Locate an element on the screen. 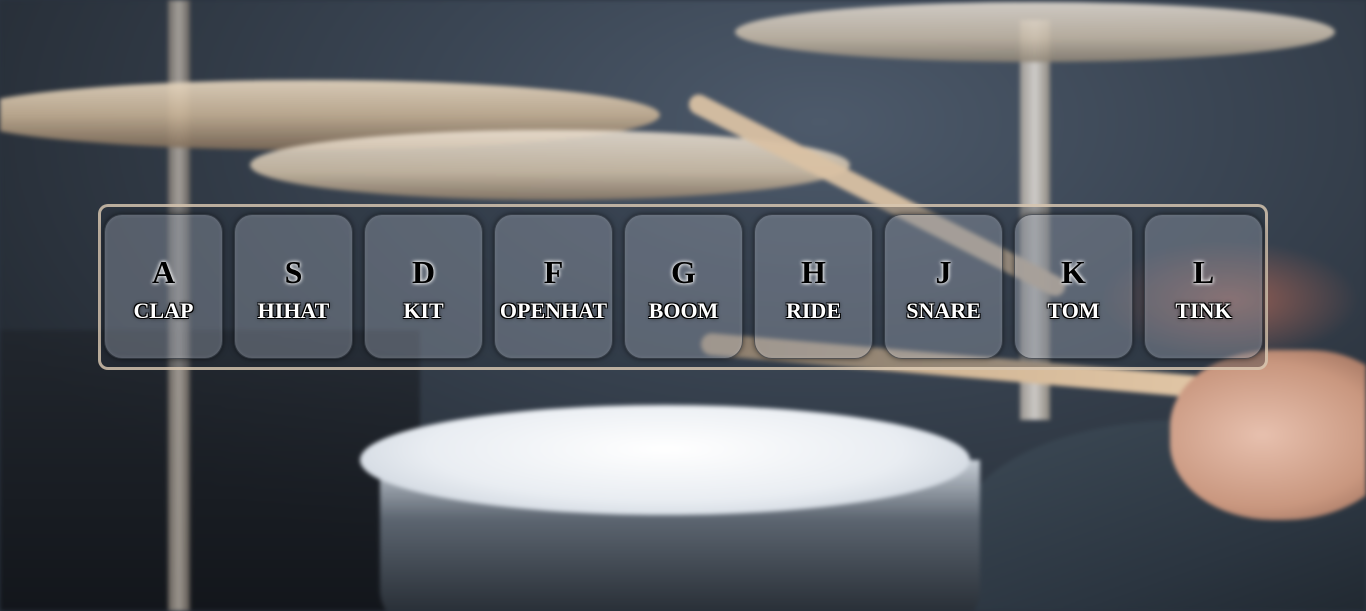  drum-key-hihat: S HIHAT is located at coordinates (293, 286).